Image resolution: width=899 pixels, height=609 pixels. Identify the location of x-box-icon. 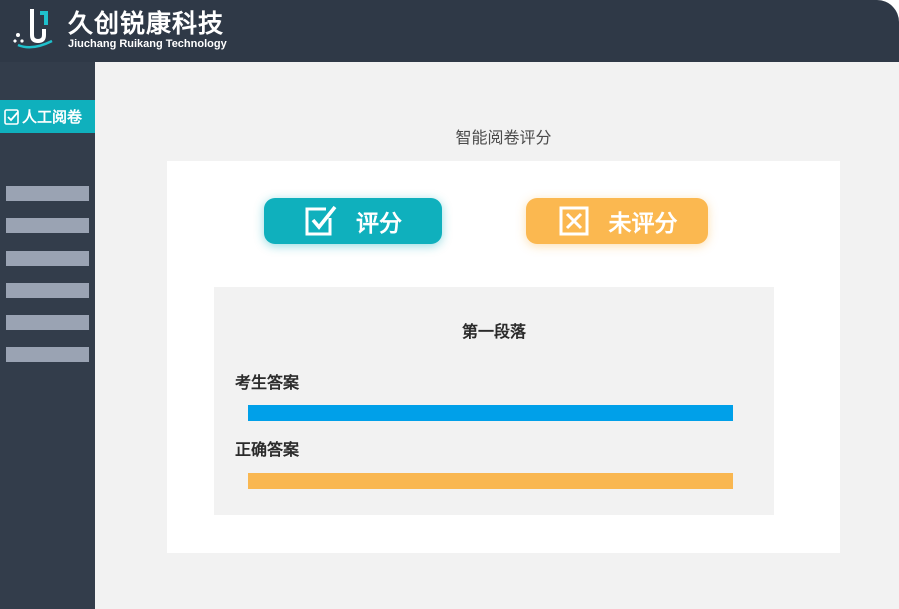
(573, 221).